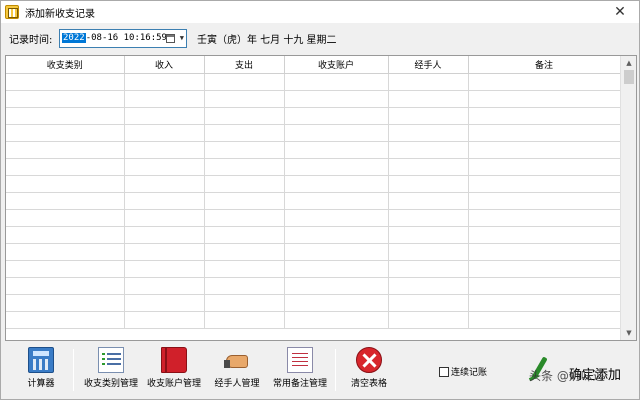  What do you see at coordinates (628, 333) in the screenshot?
I see `scroll-down-icon: ▼` at bounding box center [628, 333].